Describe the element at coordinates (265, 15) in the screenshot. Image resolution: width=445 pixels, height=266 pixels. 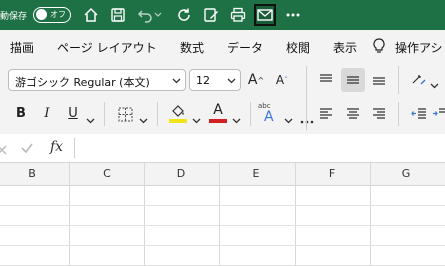
I see `mail-icon` at that location.